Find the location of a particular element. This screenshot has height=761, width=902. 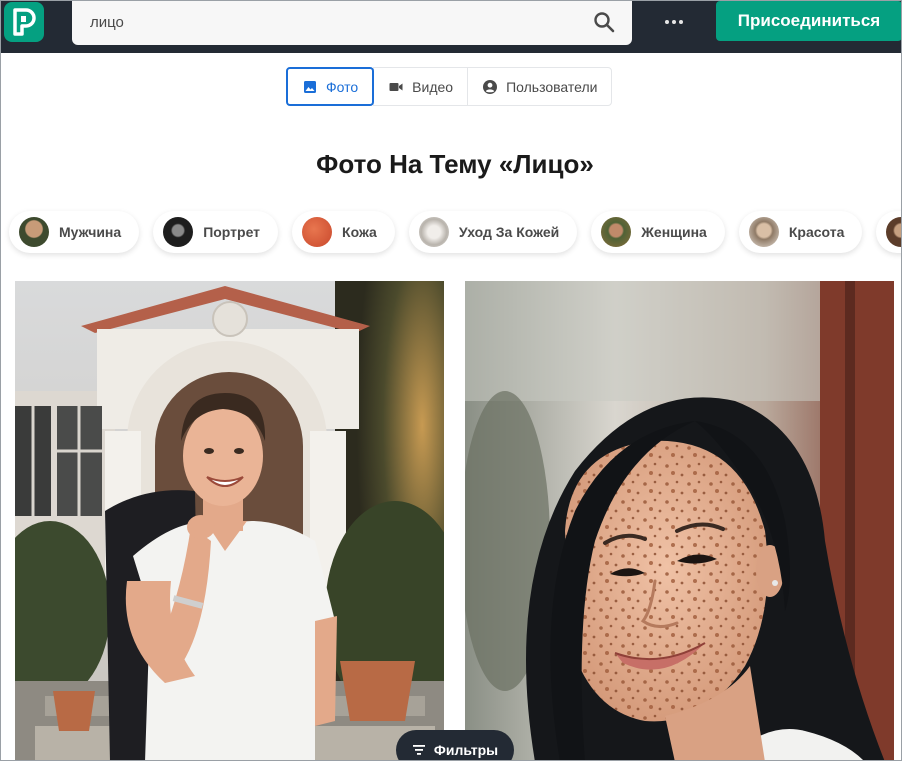

join-button: Присоединиться is located at coordinates (808, 21).